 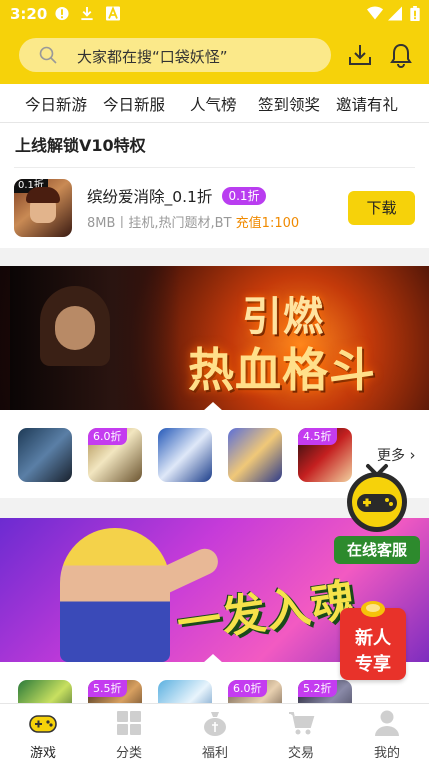 What do you see at coordinates (134, 104) in the screenshot?
I see `nav-today-new-servers: 今日新服` at bounding box center [134, 104].